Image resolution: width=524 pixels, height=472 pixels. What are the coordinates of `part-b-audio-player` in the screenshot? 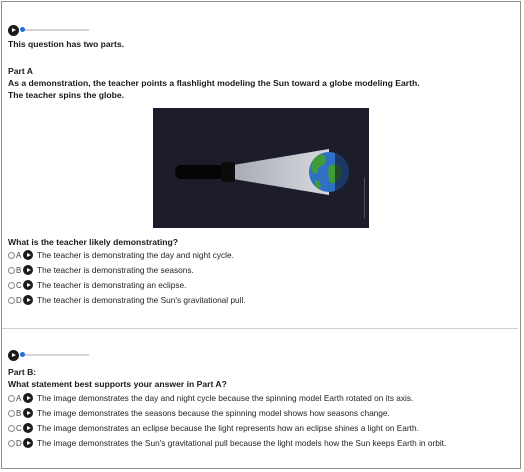 It's located at (48, 355).